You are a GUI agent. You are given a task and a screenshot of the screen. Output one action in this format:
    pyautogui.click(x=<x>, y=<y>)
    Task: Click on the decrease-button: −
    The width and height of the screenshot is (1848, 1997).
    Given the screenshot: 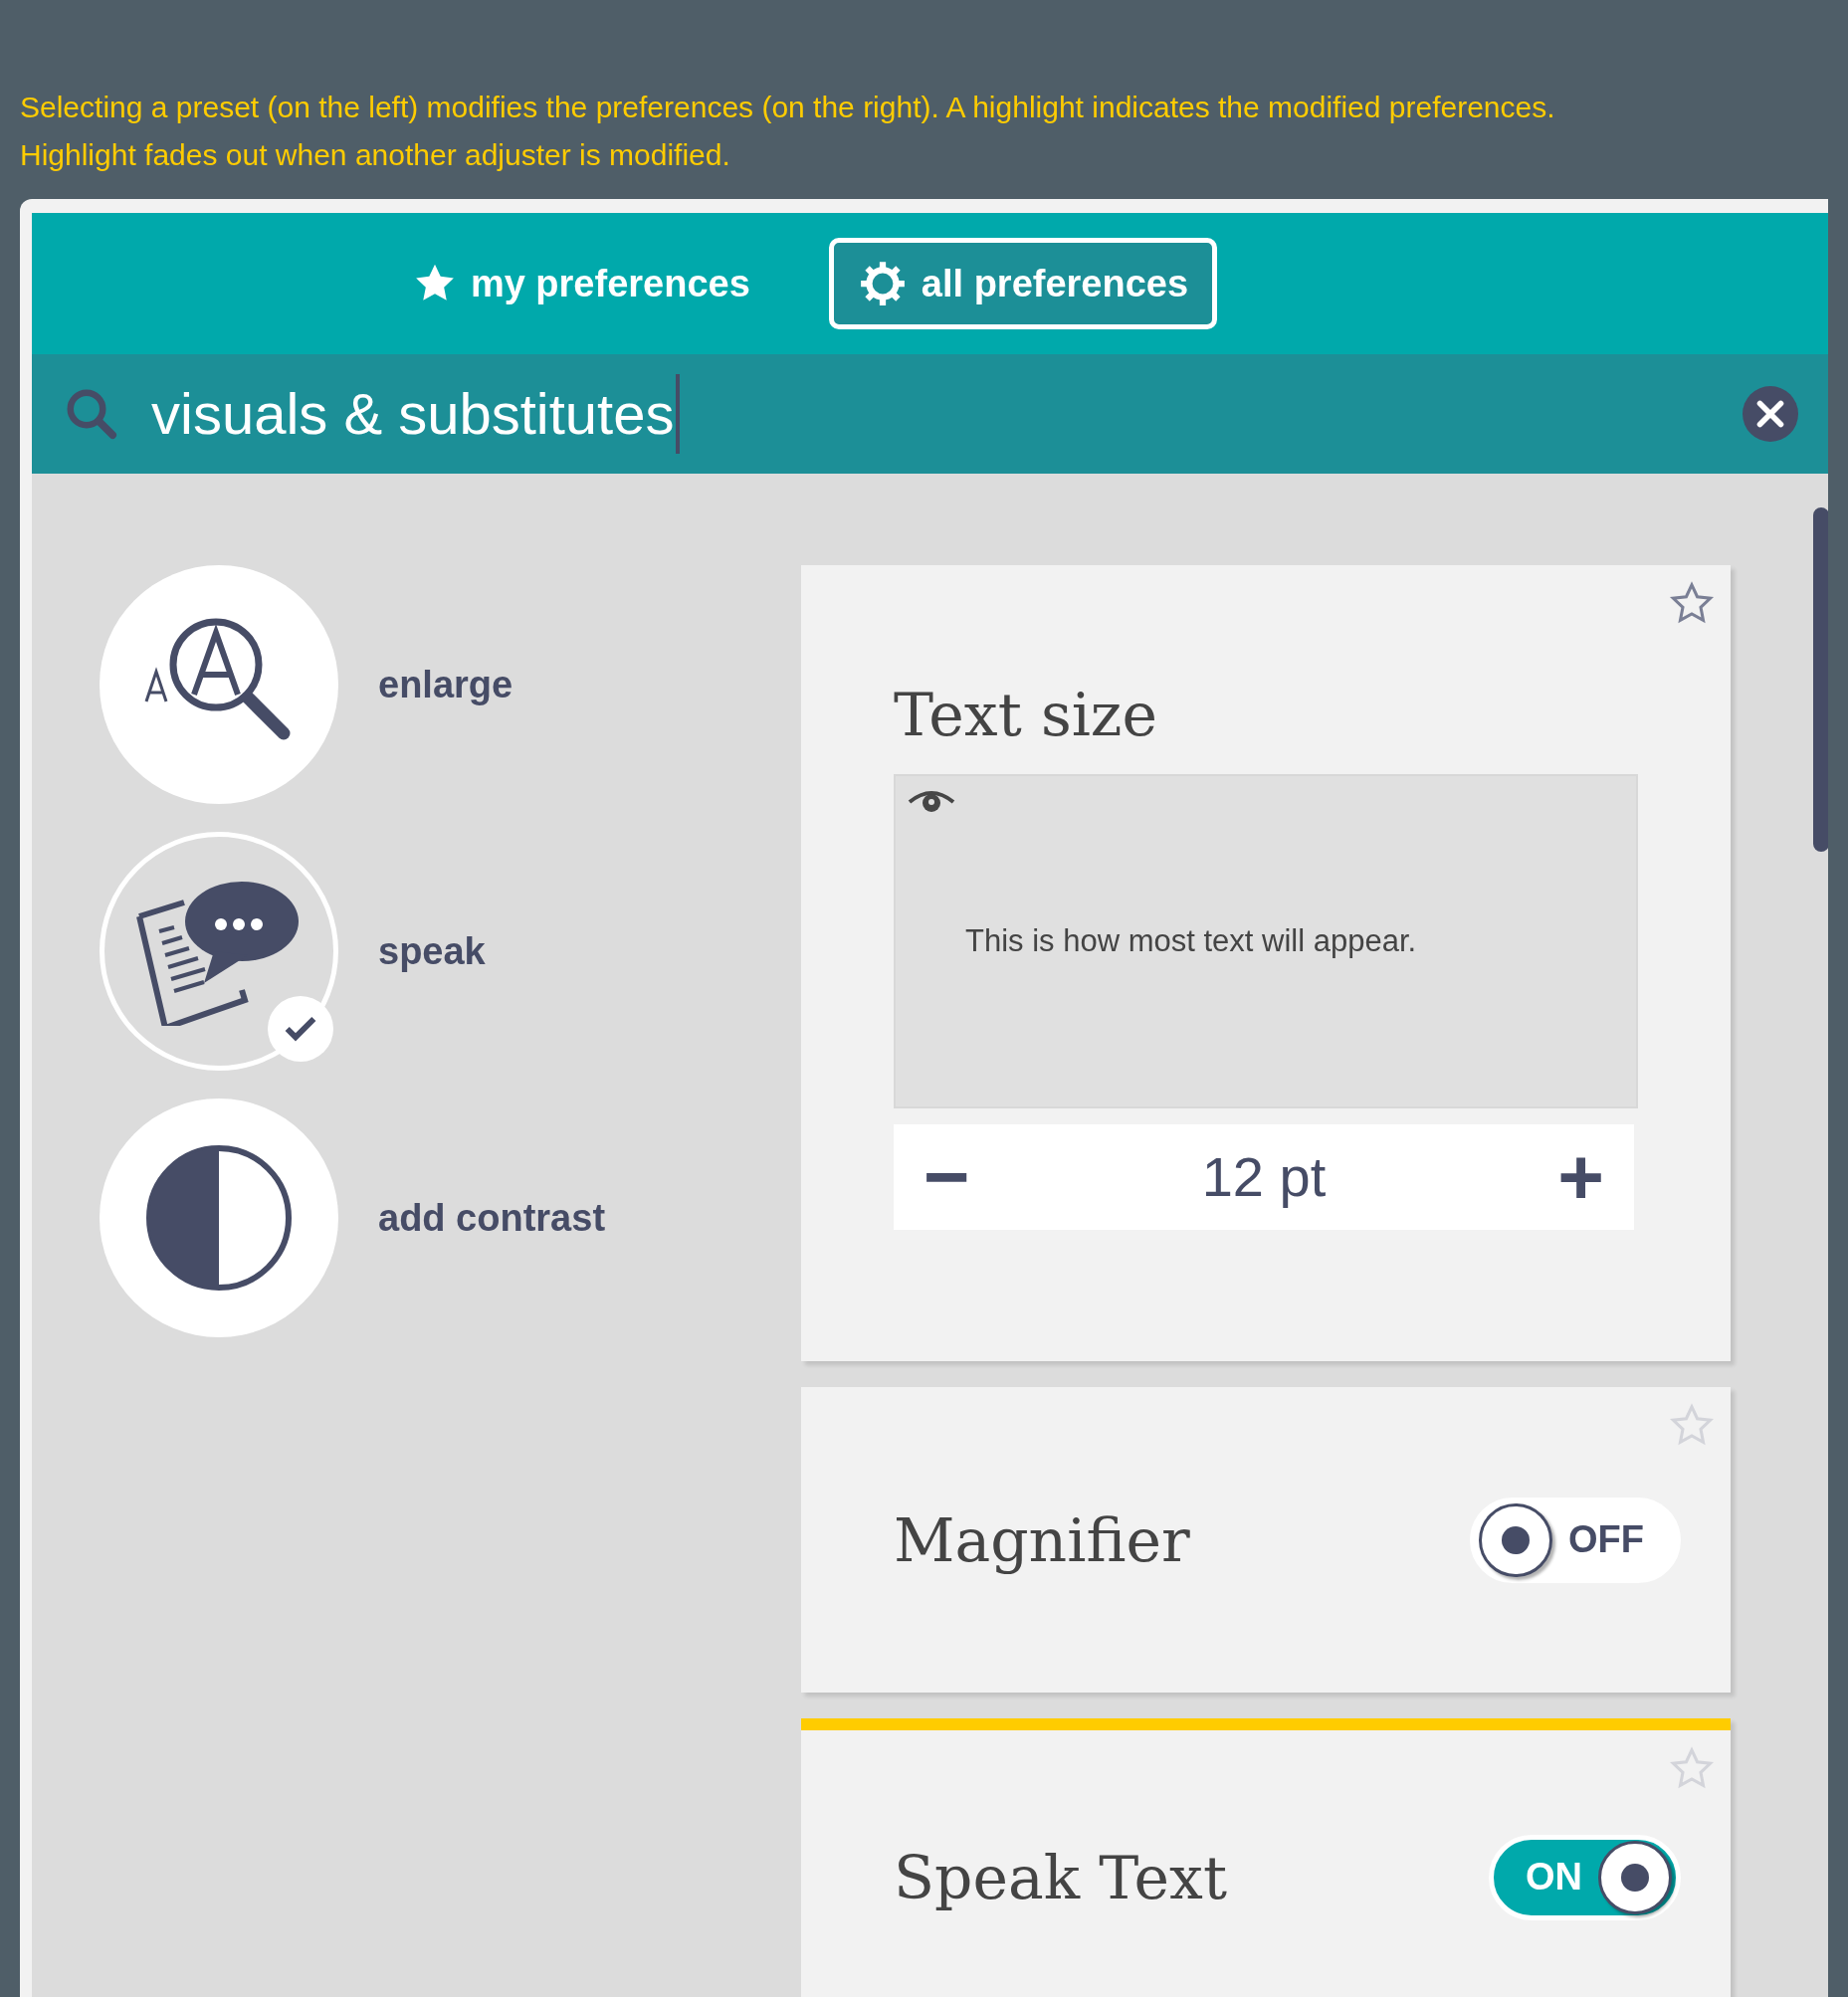 What is the action you would take?
    pyautogui.click(x=947, y=1177)
    